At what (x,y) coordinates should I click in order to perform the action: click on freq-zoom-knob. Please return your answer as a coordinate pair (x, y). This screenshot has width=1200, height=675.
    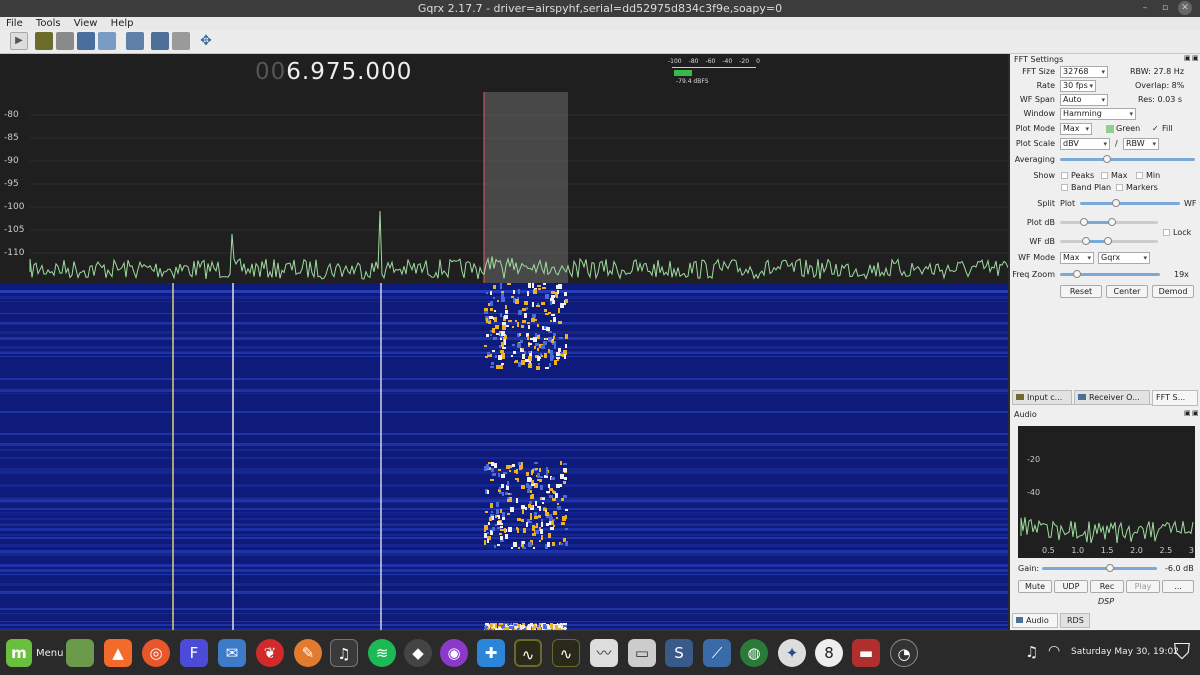
    Looking at the image, I should click on (1077, 274).